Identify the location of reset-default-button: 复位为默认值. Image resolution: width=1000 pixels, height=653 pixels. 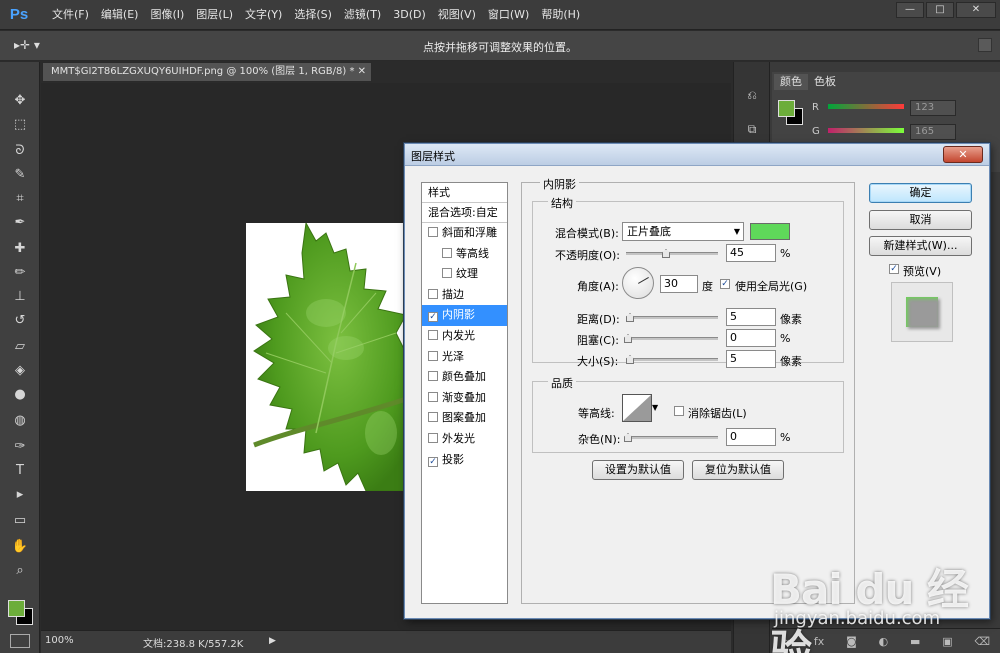
(738, 470).